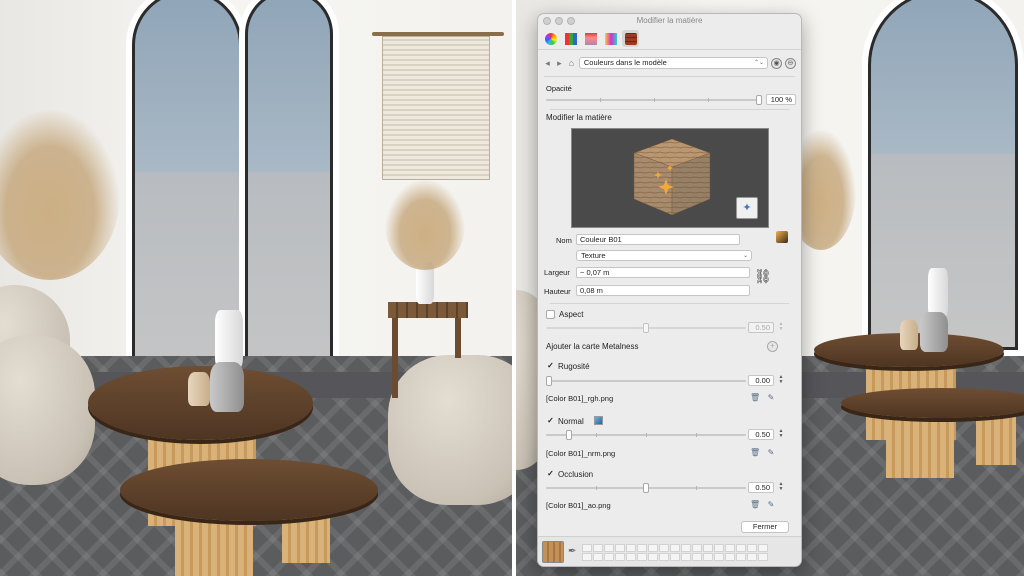 The height and width of the screenshot is (576, 1024). Describe the element at coordinates (763, 276) in the screenshot. I see `link-chain-icon: ⛓` at that location.